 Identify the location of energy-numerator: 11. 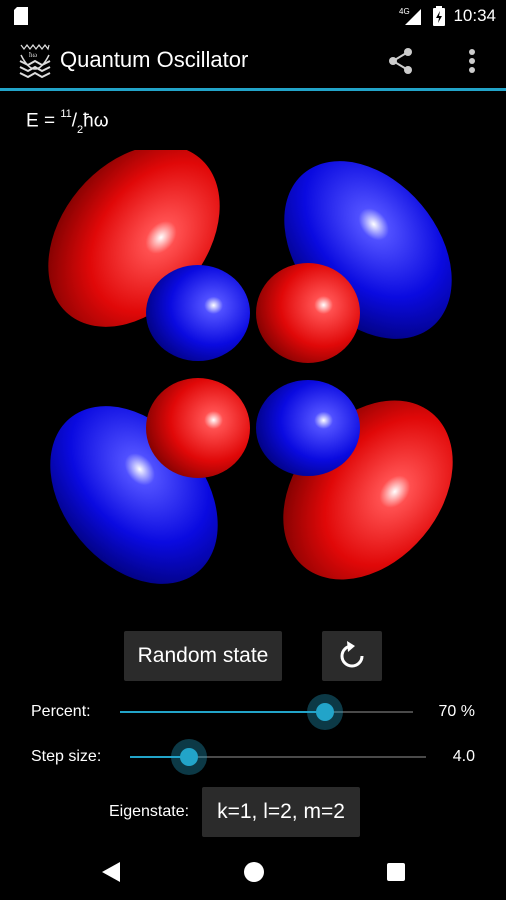
(66, 114).